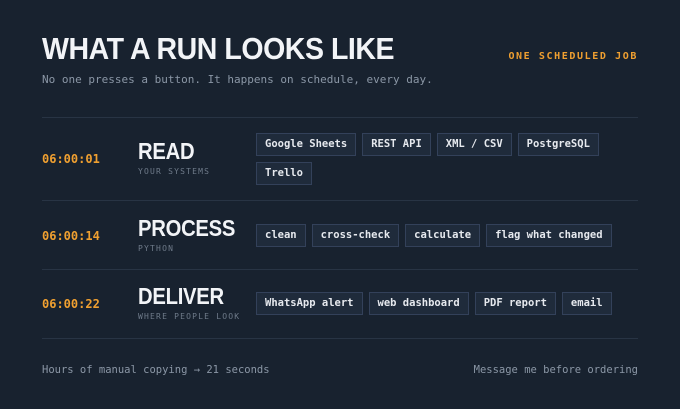 This screenshot has height=409, width=680. What do you see at coordinates (189, 316) in the screenshot?
I see `stage-subtitle: WHERE PEOPLE LOOK` at bounding box center [189, 316].